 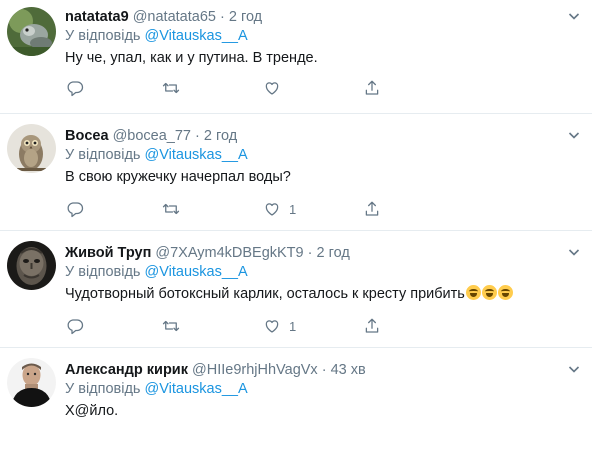 What do you see at coordinates (152, 136) in the screenshot?
I see `user-handle: @bocea_77` at bounding box center [152, 136].